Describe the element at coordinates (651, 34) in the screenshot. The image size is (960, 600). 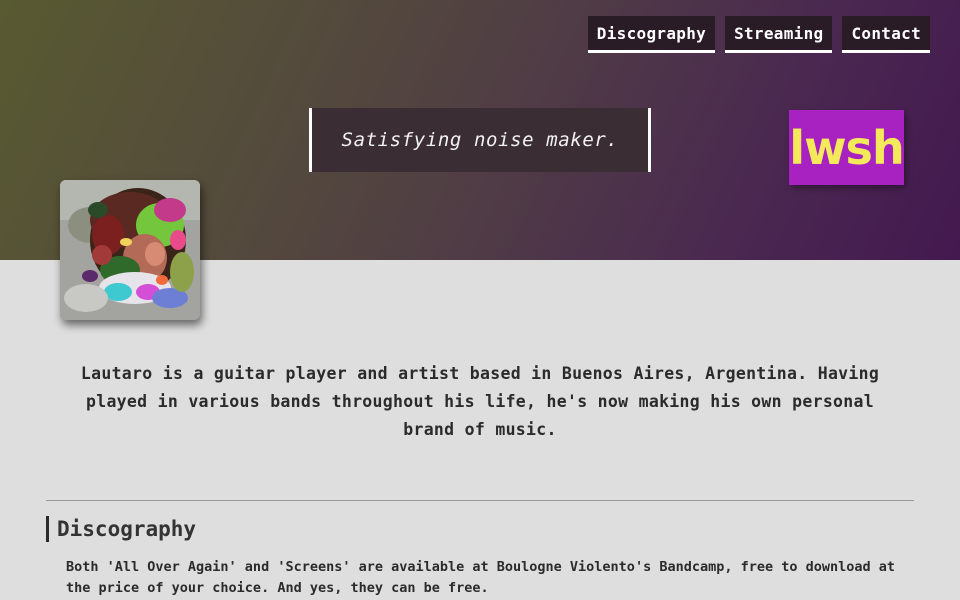
I see `nav-discography-link: Discography` at that location.